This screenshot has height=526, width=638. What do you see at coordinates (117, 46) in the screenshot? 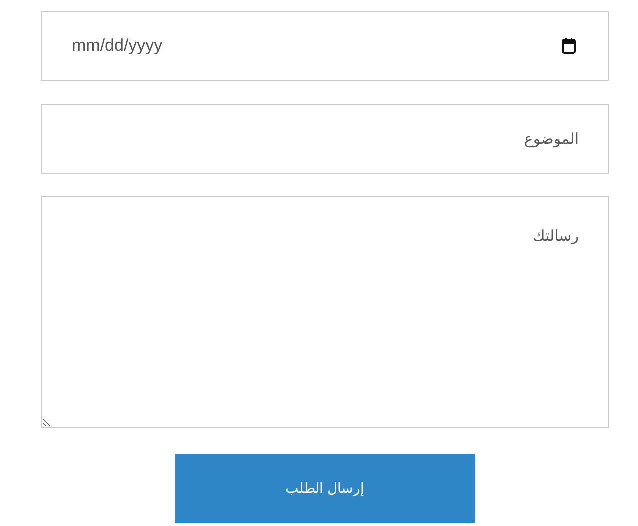
I see `date-placeholder: mm/dd/yyyy` at bounding box center [117, 46].